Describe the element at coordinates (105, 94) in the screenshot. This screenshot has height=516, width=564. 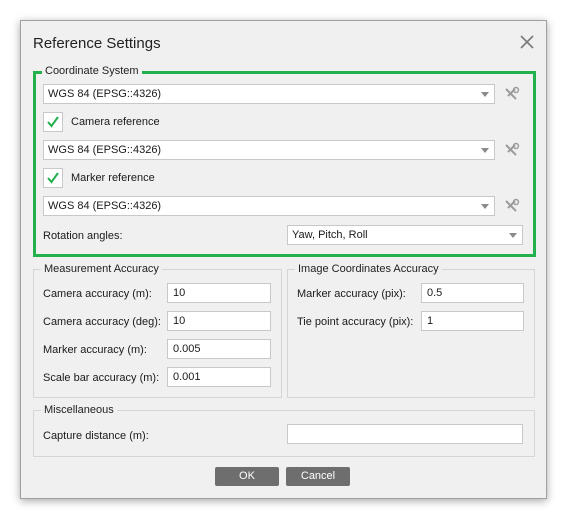
I see `project-crs-value: WGS 84 (EPSG::4326)` at that location.